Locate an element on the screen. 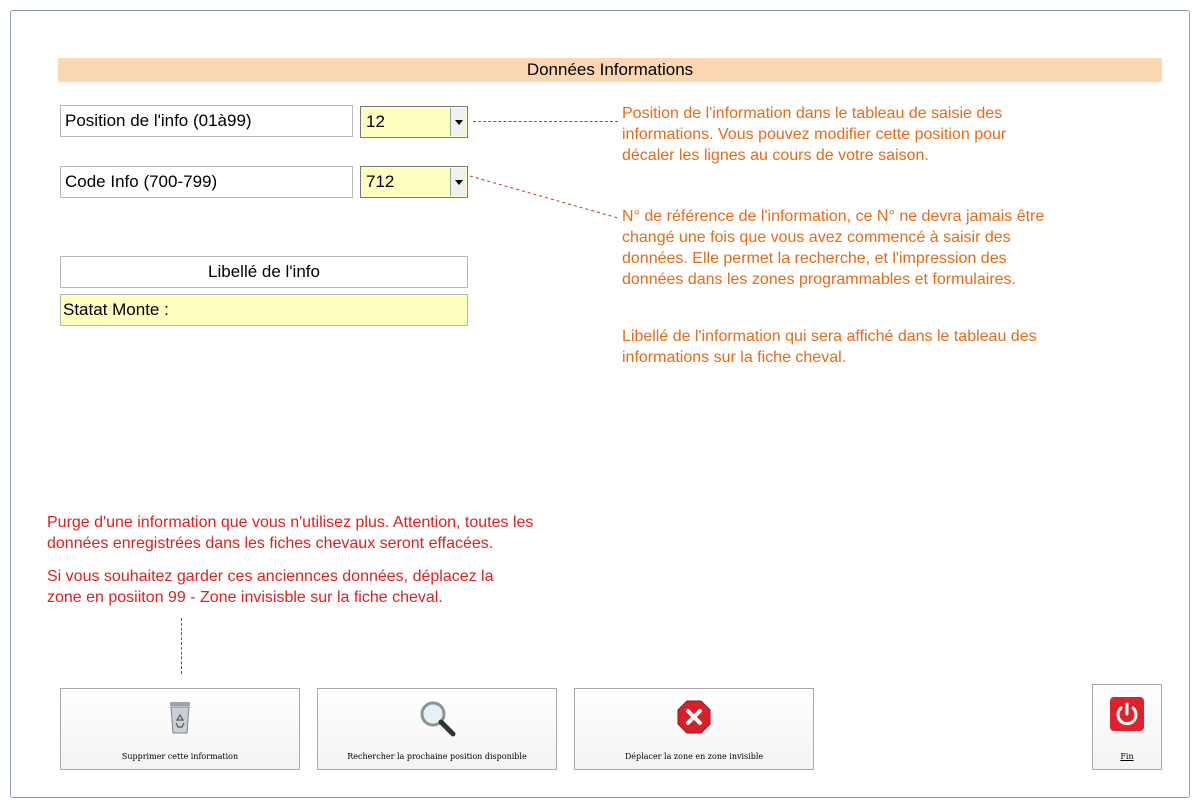 This screenshot has width=1203, height=803. position-label: Position de l'info (01à99) is located at coordinates (206, 121).